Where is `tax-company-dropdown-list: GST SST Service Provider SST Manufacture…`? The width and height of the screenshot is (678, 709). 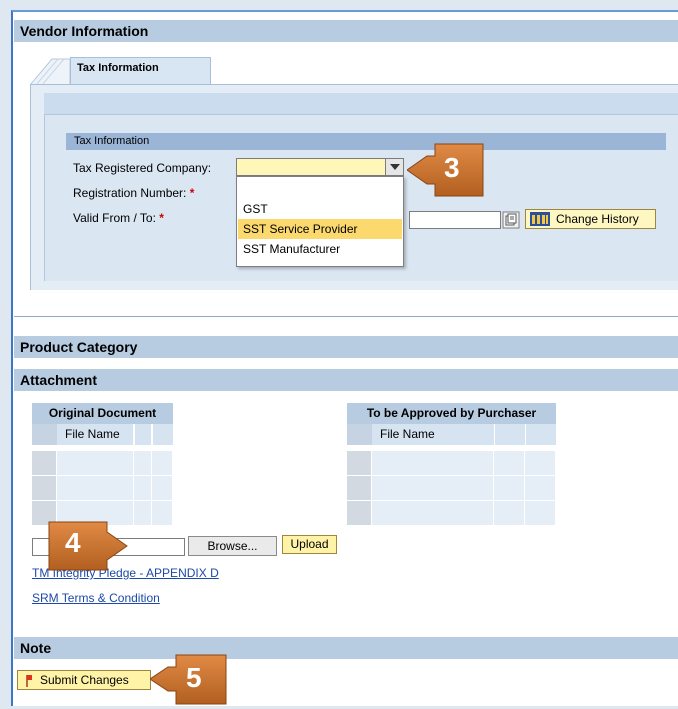
tax-company-dropdown-list: GST SST Service Provider SST Manufacture… is located at coordinates (320, 221).